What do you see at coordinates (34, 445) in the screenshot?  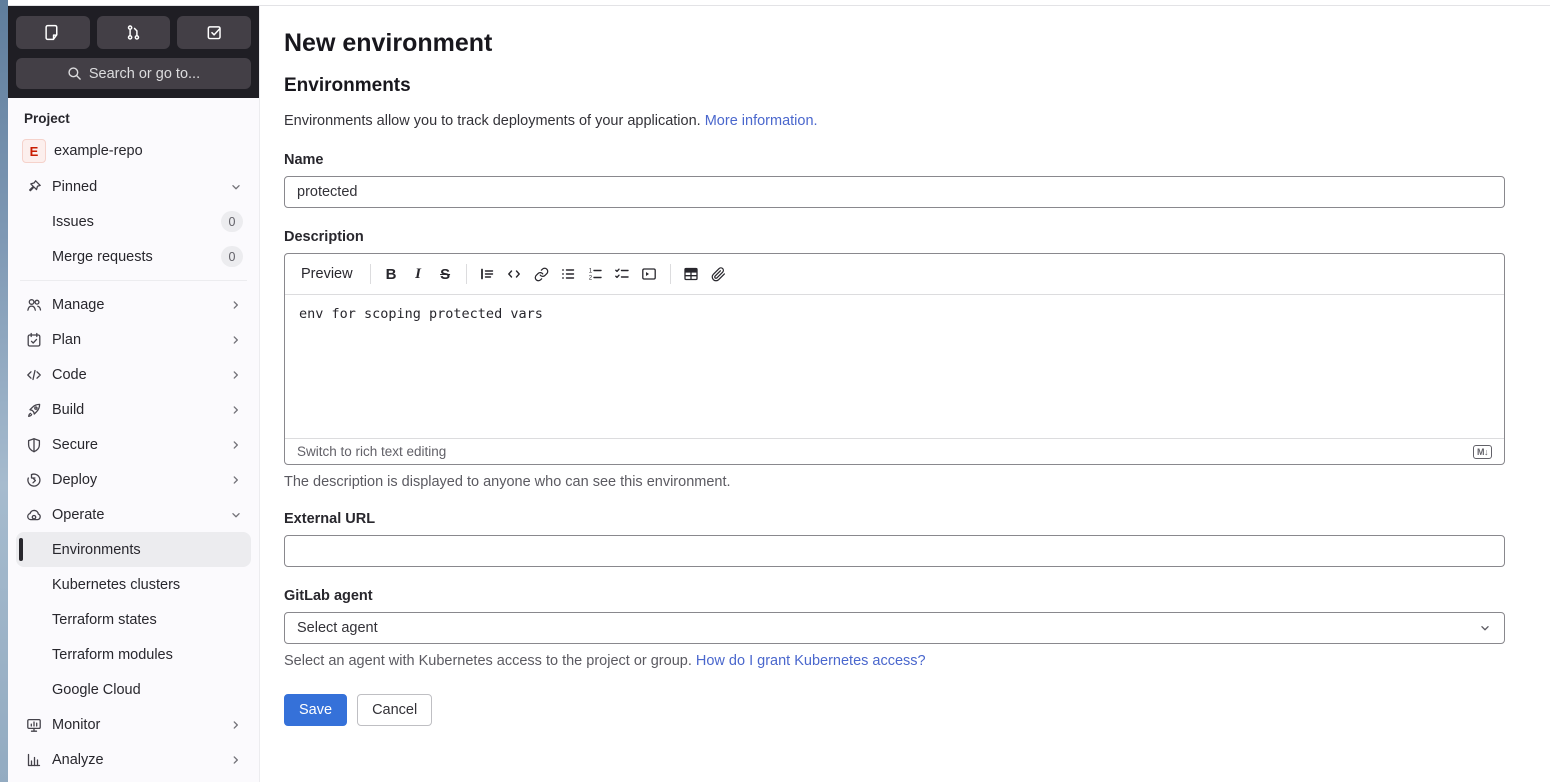 I see `shield-icon` at bounding box center [34, 445].